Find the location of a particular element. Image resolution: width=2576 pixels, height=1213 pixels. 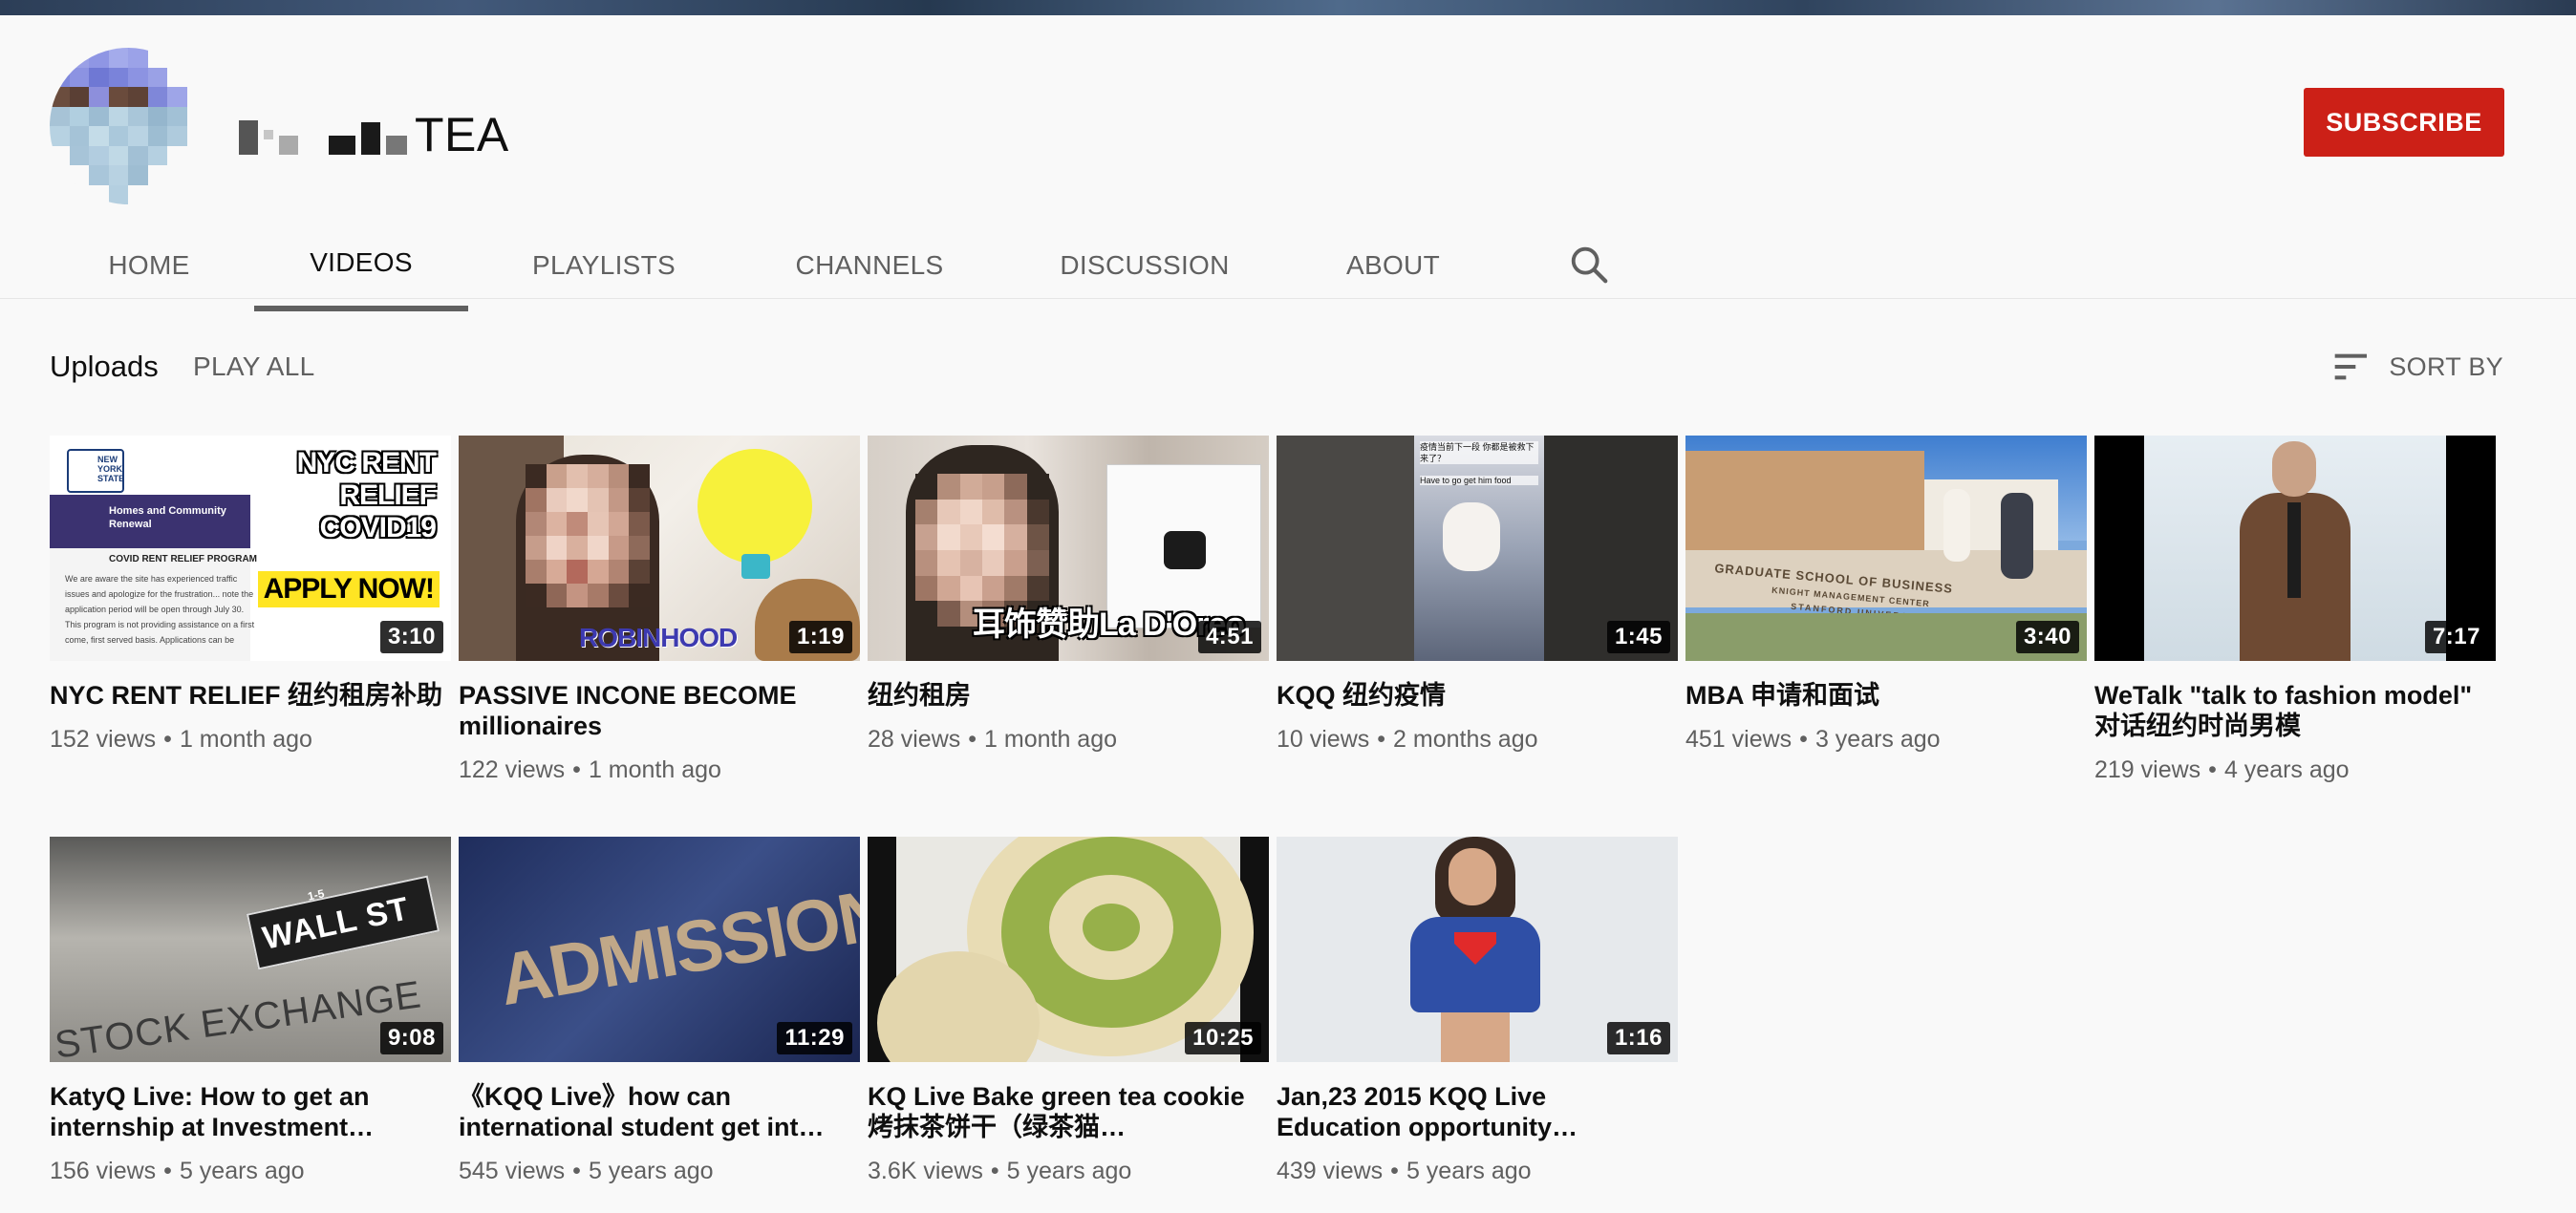

sort-icon is located at coordinates (2351, 366).